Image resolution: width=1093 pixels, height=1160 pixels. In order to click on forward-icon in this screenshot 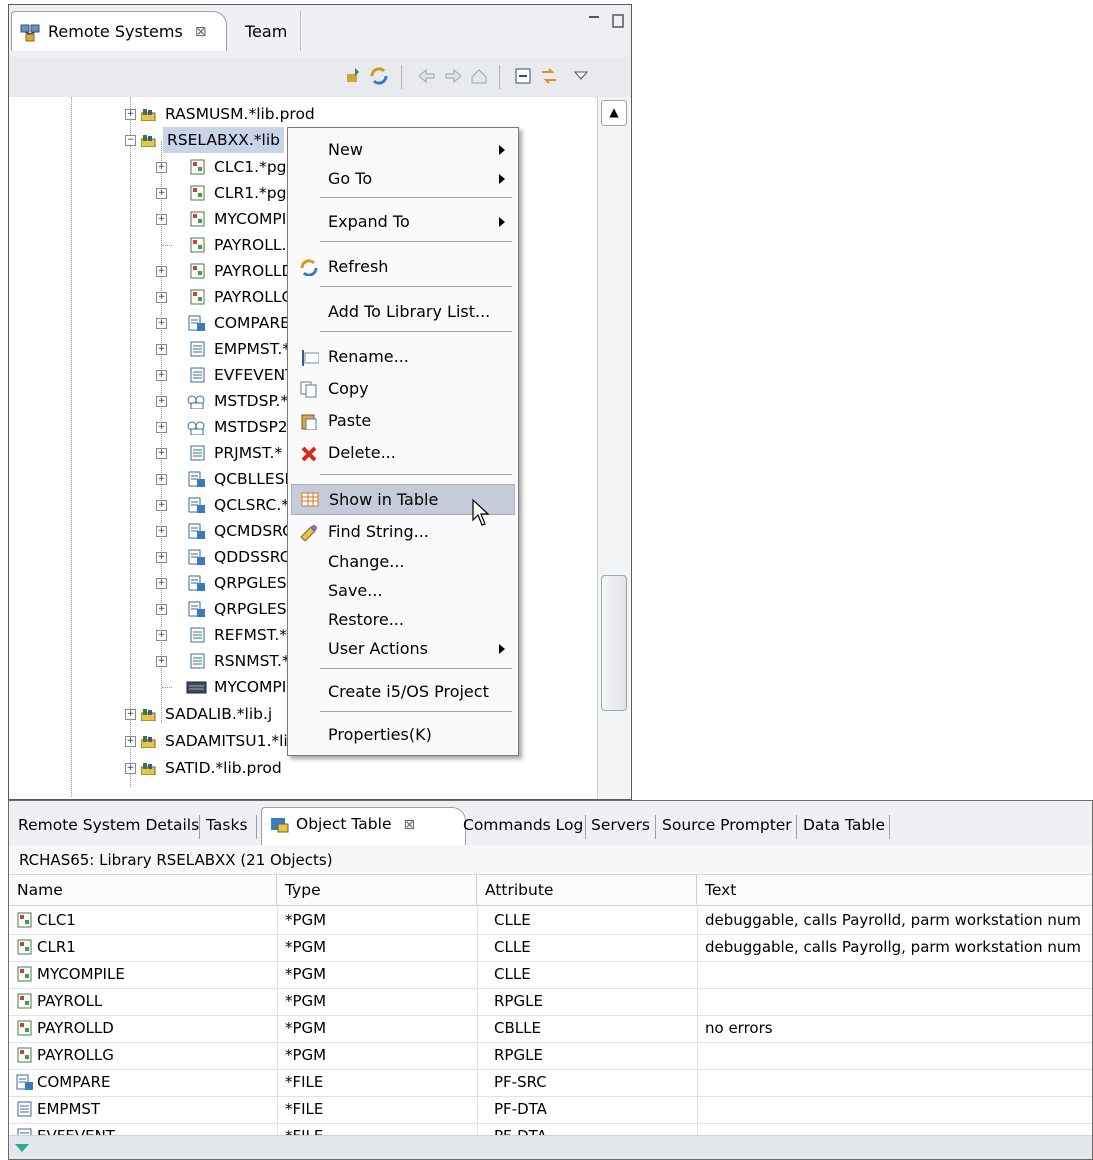, I will do `click(453, 76)`.